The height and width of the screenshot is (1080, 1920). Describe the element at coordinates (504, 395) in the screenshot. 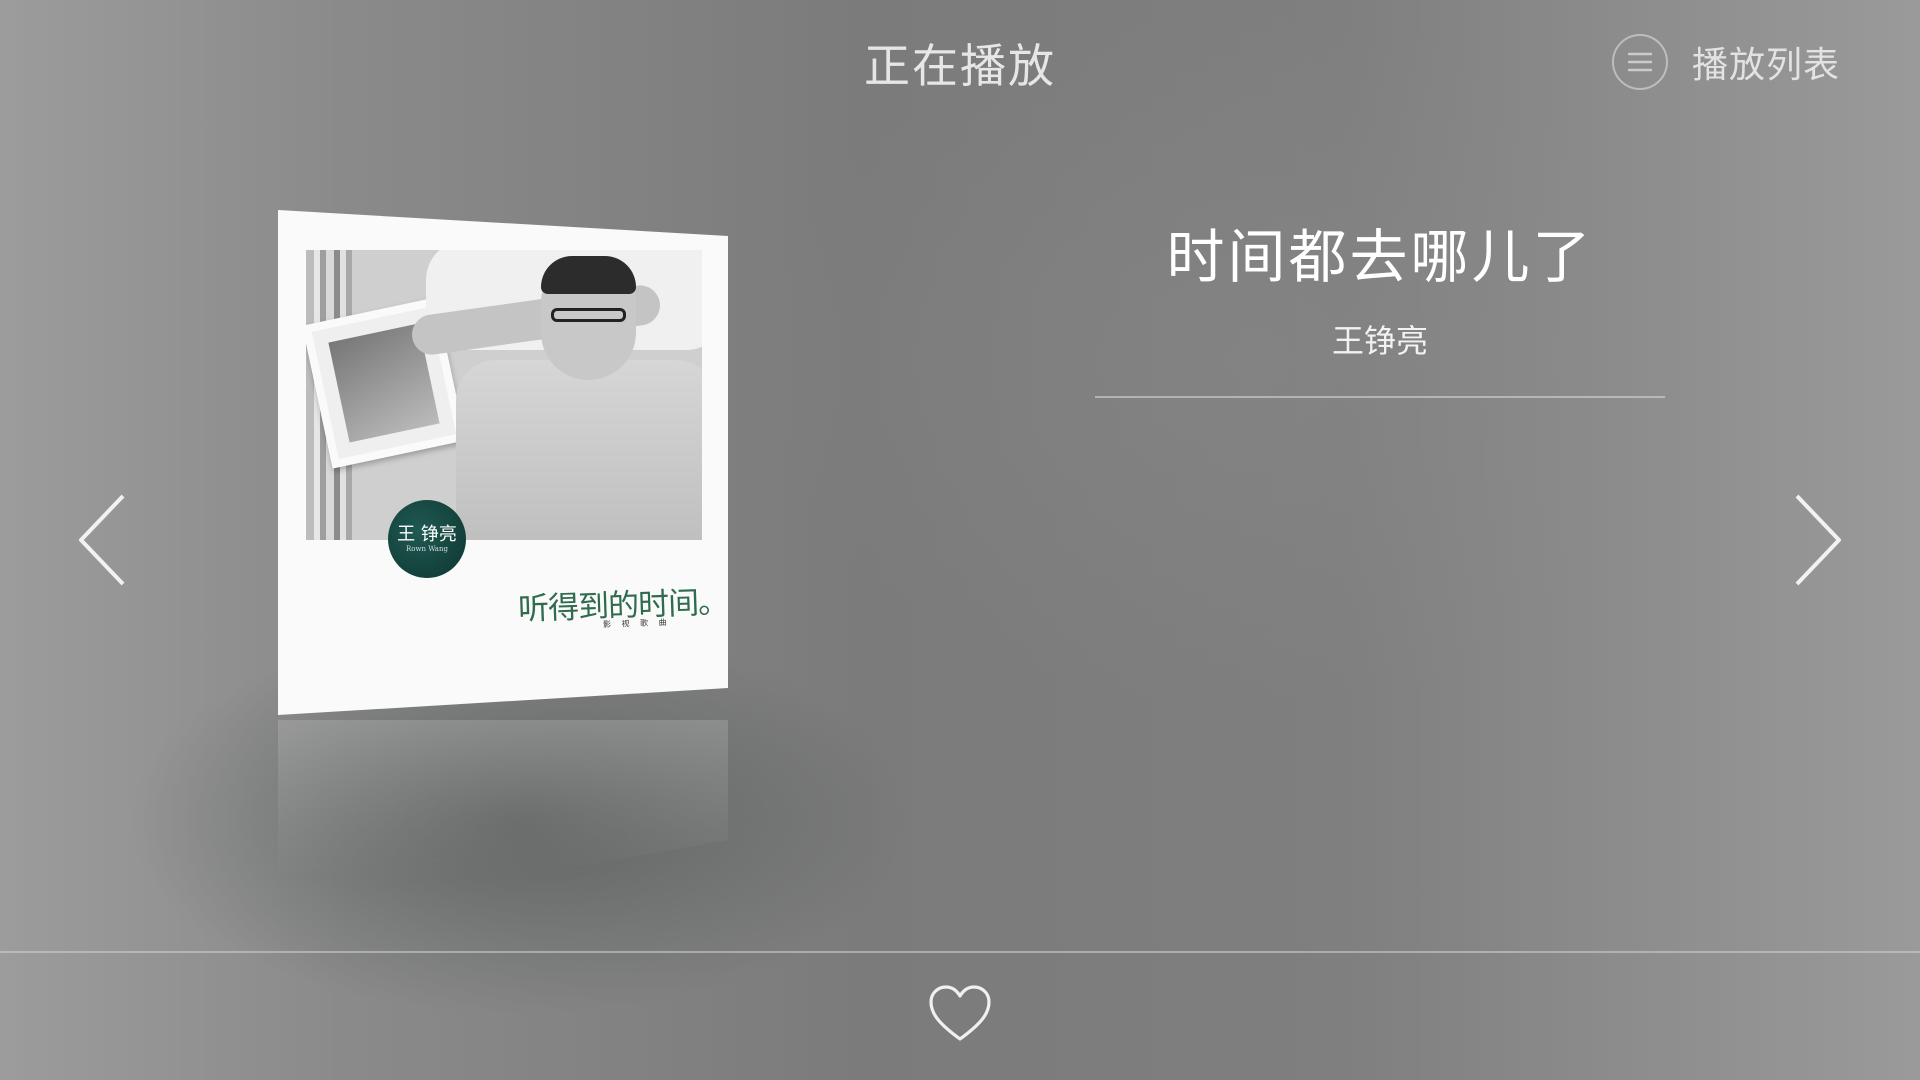

I see `album-photo` at that location.